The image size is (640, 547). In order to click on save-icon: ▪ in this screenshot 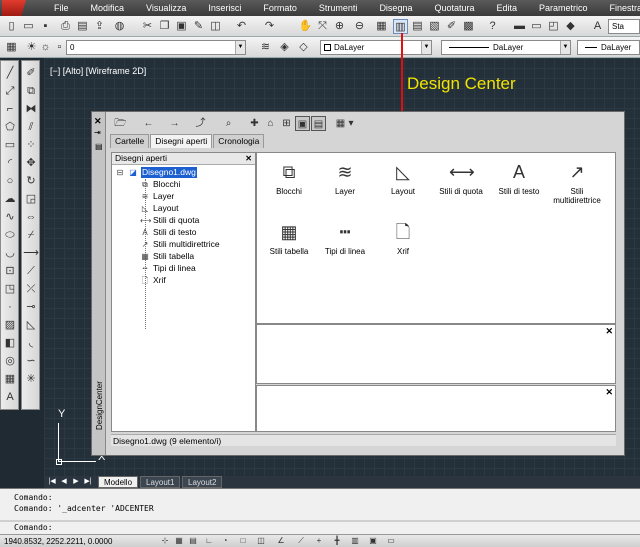, I will do `click(45, 26)`.